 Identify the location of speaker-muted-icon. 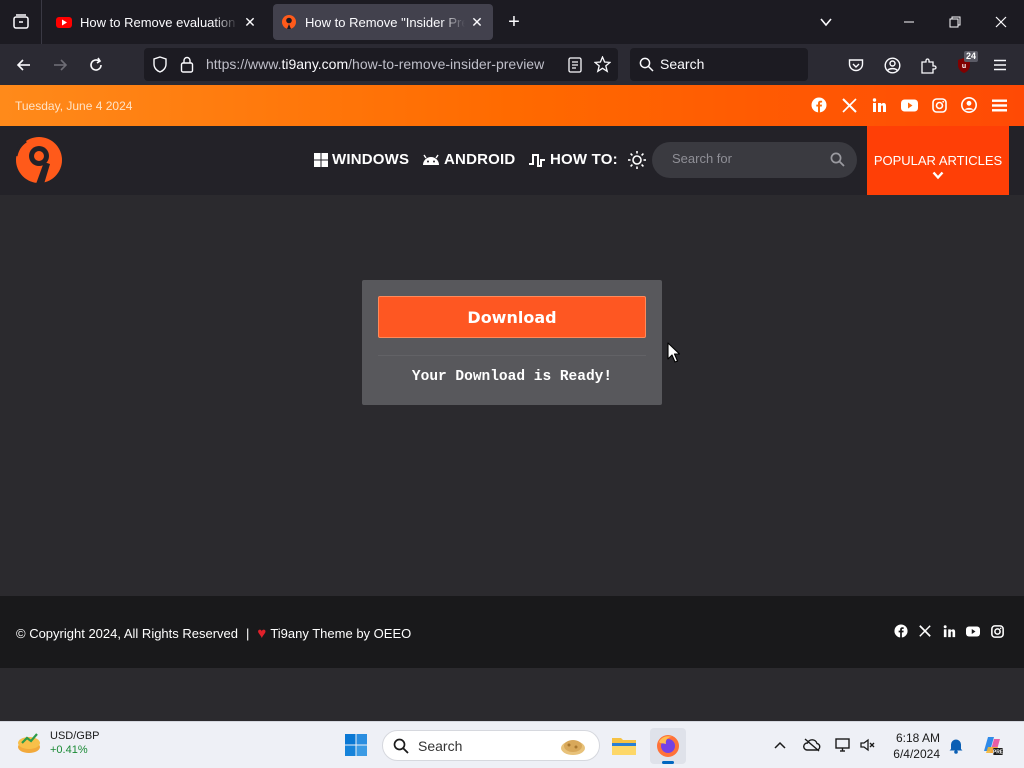
(867, 745).